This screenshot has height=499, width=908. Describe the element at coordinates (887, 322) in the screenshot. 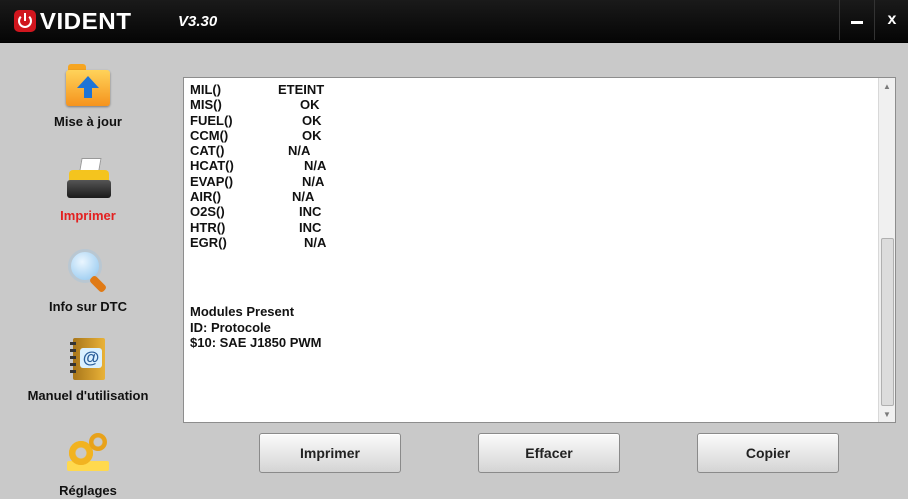

I see `scroll-thumb` at that location.